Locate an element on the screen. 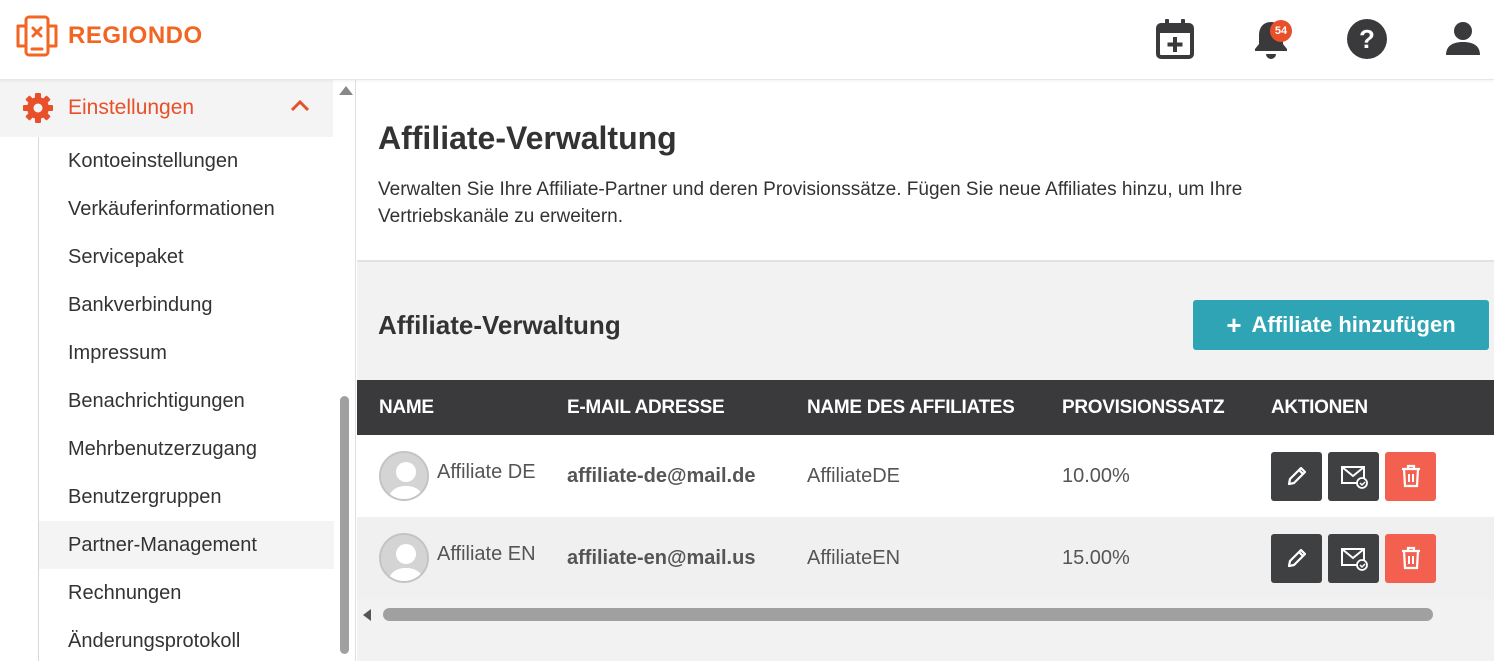 Image resolution: width=1494 pixels, height=661 pixels. sidebar-item-mehrbenutzerzugang: Mehrbenutzerzugang is located at coordinates (186, 449).